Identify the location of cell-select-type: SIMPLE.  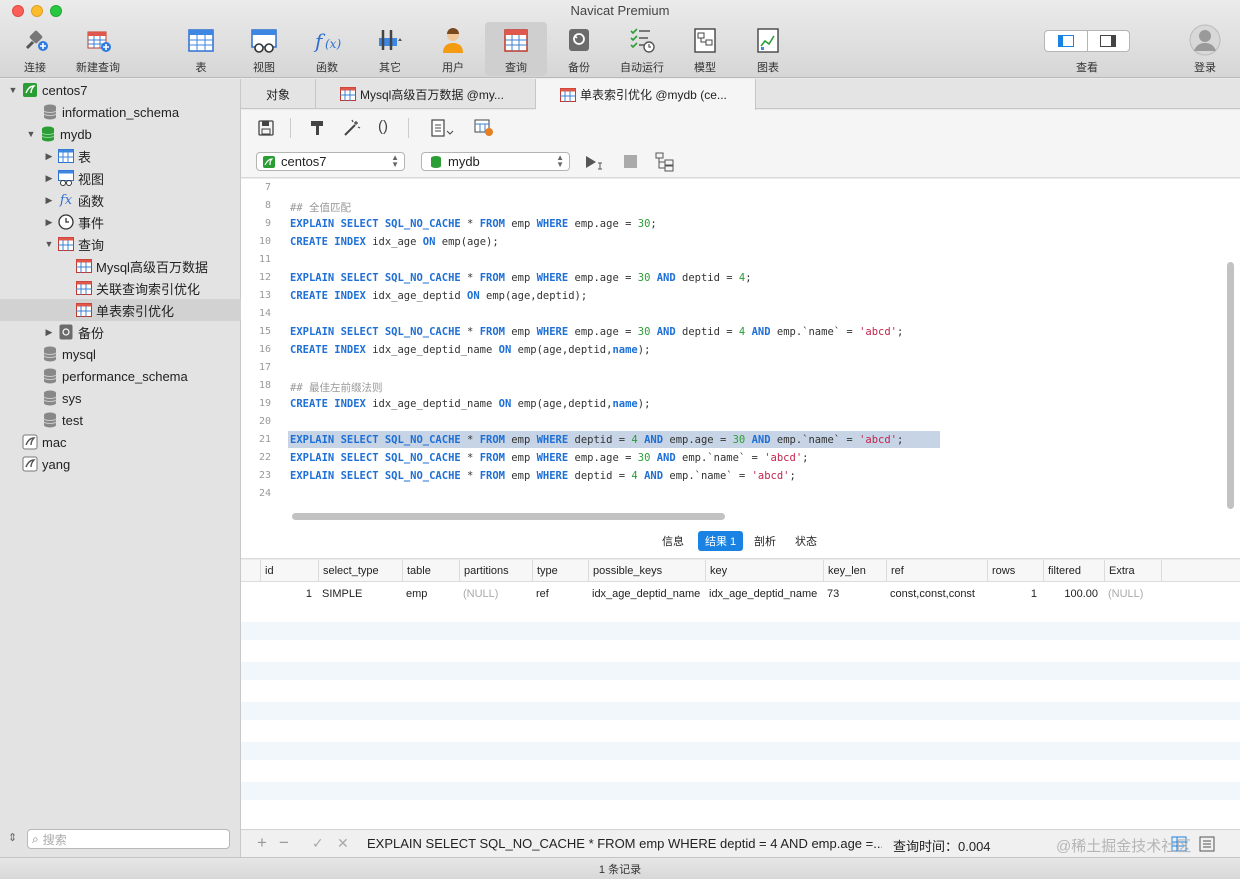
(360, 594).